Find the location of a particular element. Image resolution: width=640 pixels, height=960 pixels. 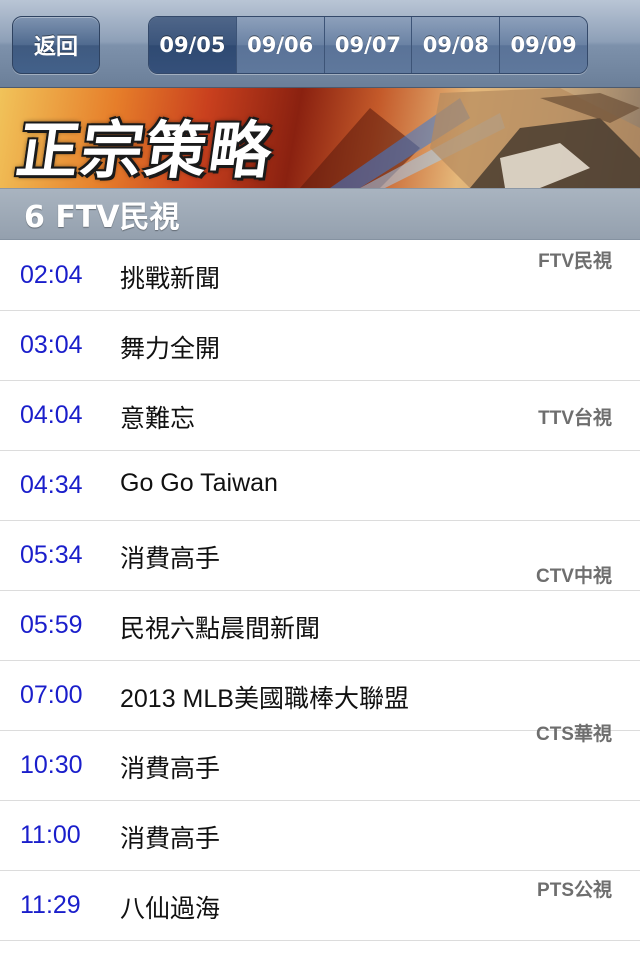

program-time: 04:34 is located at coordinates (51, 485).